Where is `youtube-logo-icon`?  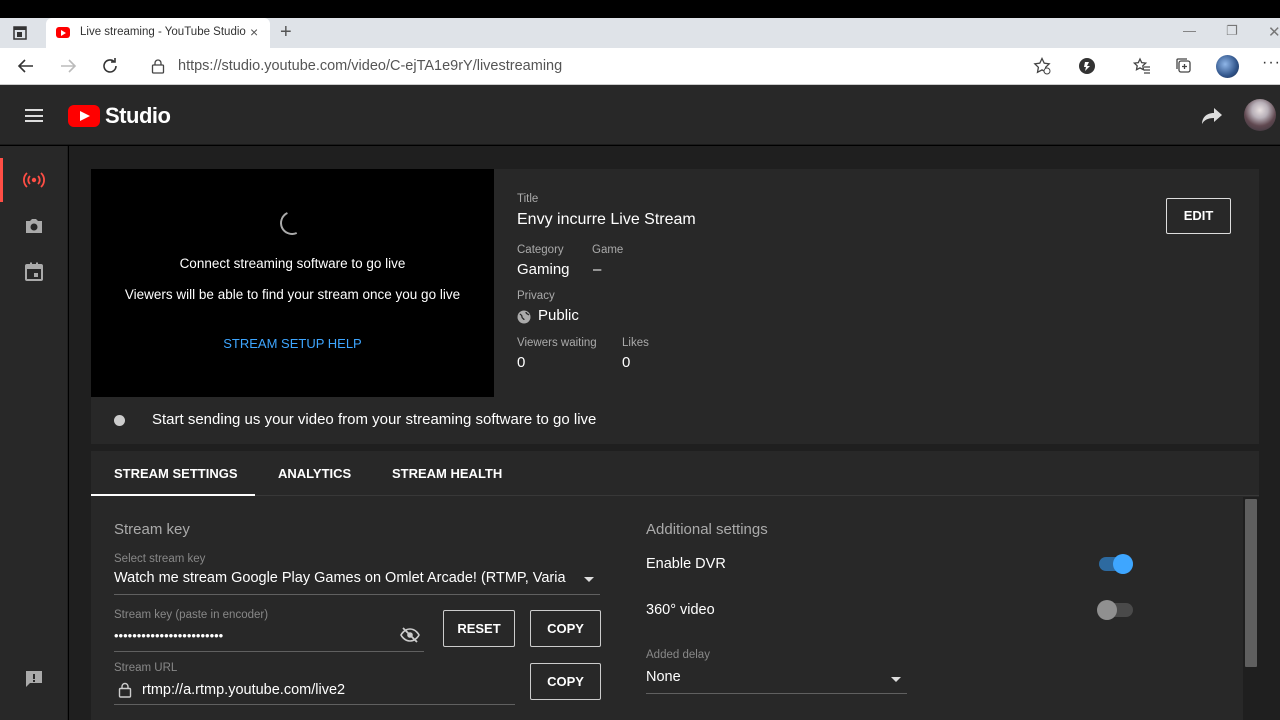
youtube-logo-icon is located at coordinates (84, 116).